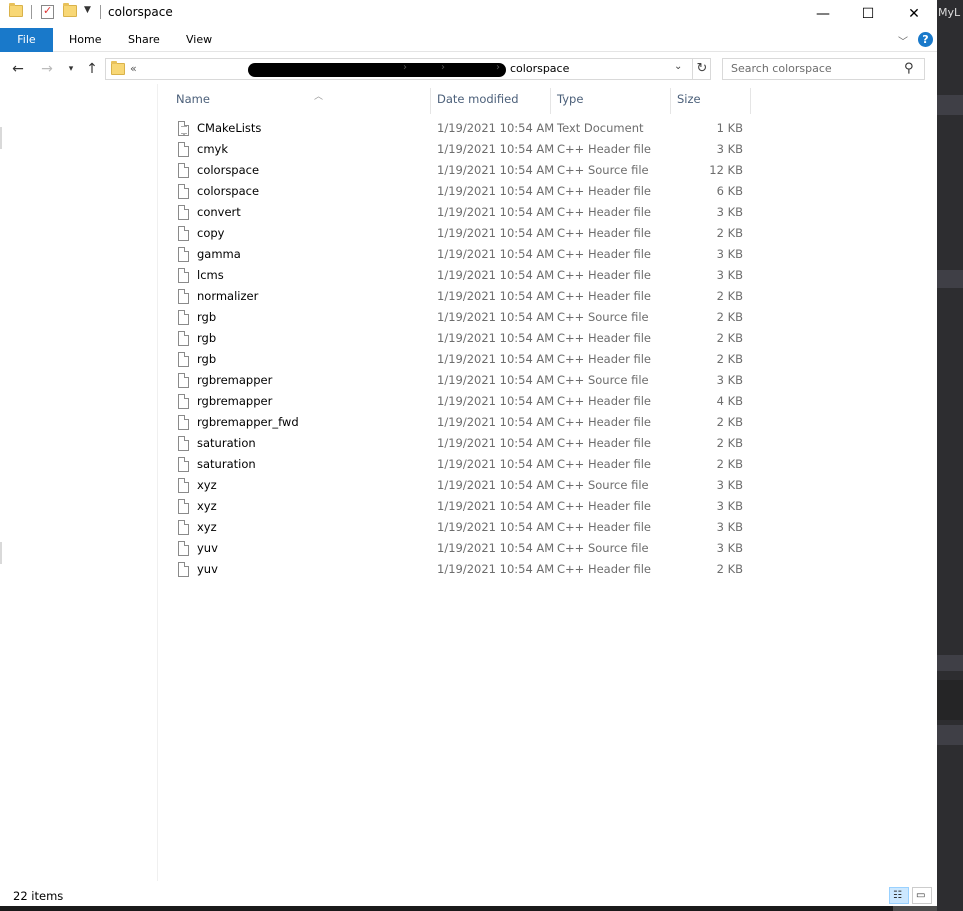 The width and height of the screenshot is (963, 911). I want to click on column-header-size: Size, so click(689, 101).